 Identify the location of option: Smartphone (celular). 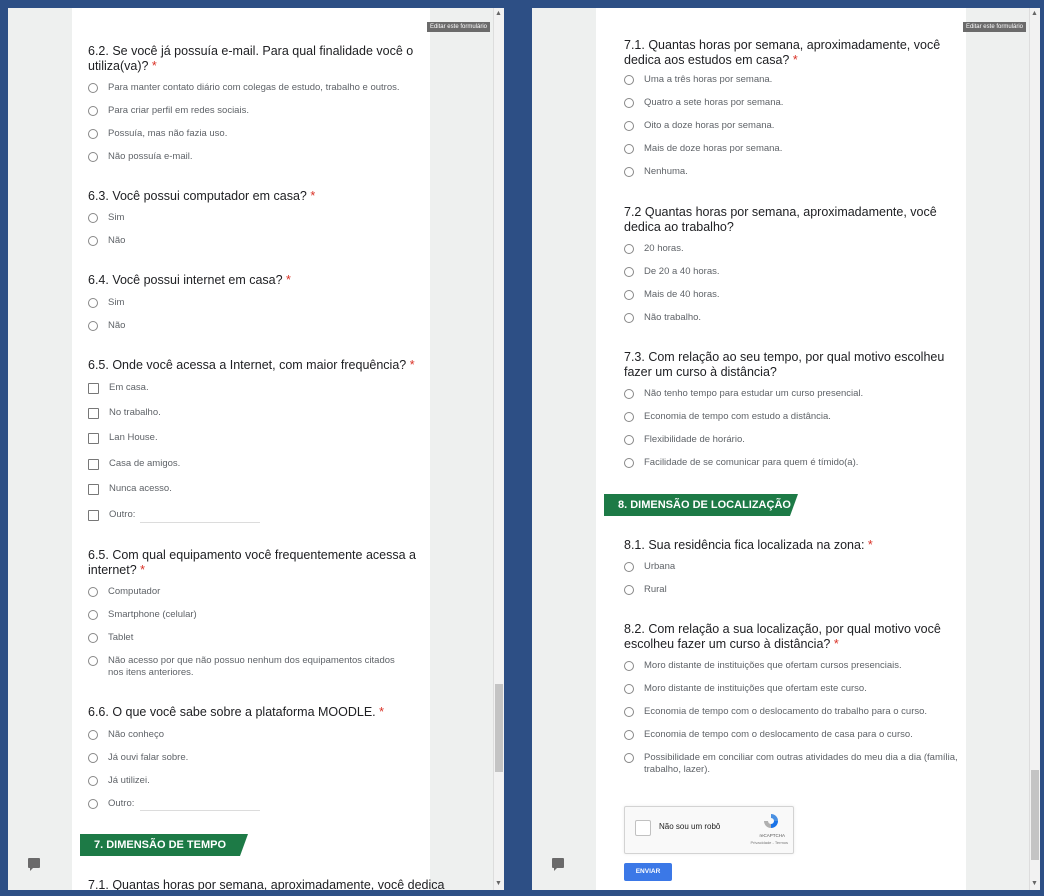
(142, 616).